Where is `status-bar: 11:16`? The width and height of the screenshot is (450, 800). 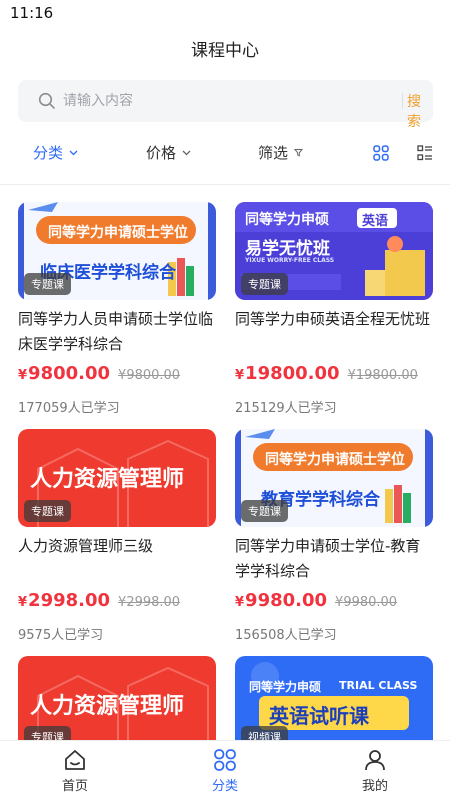 status-bar: 11:16 is located at coordinates (225, 13).